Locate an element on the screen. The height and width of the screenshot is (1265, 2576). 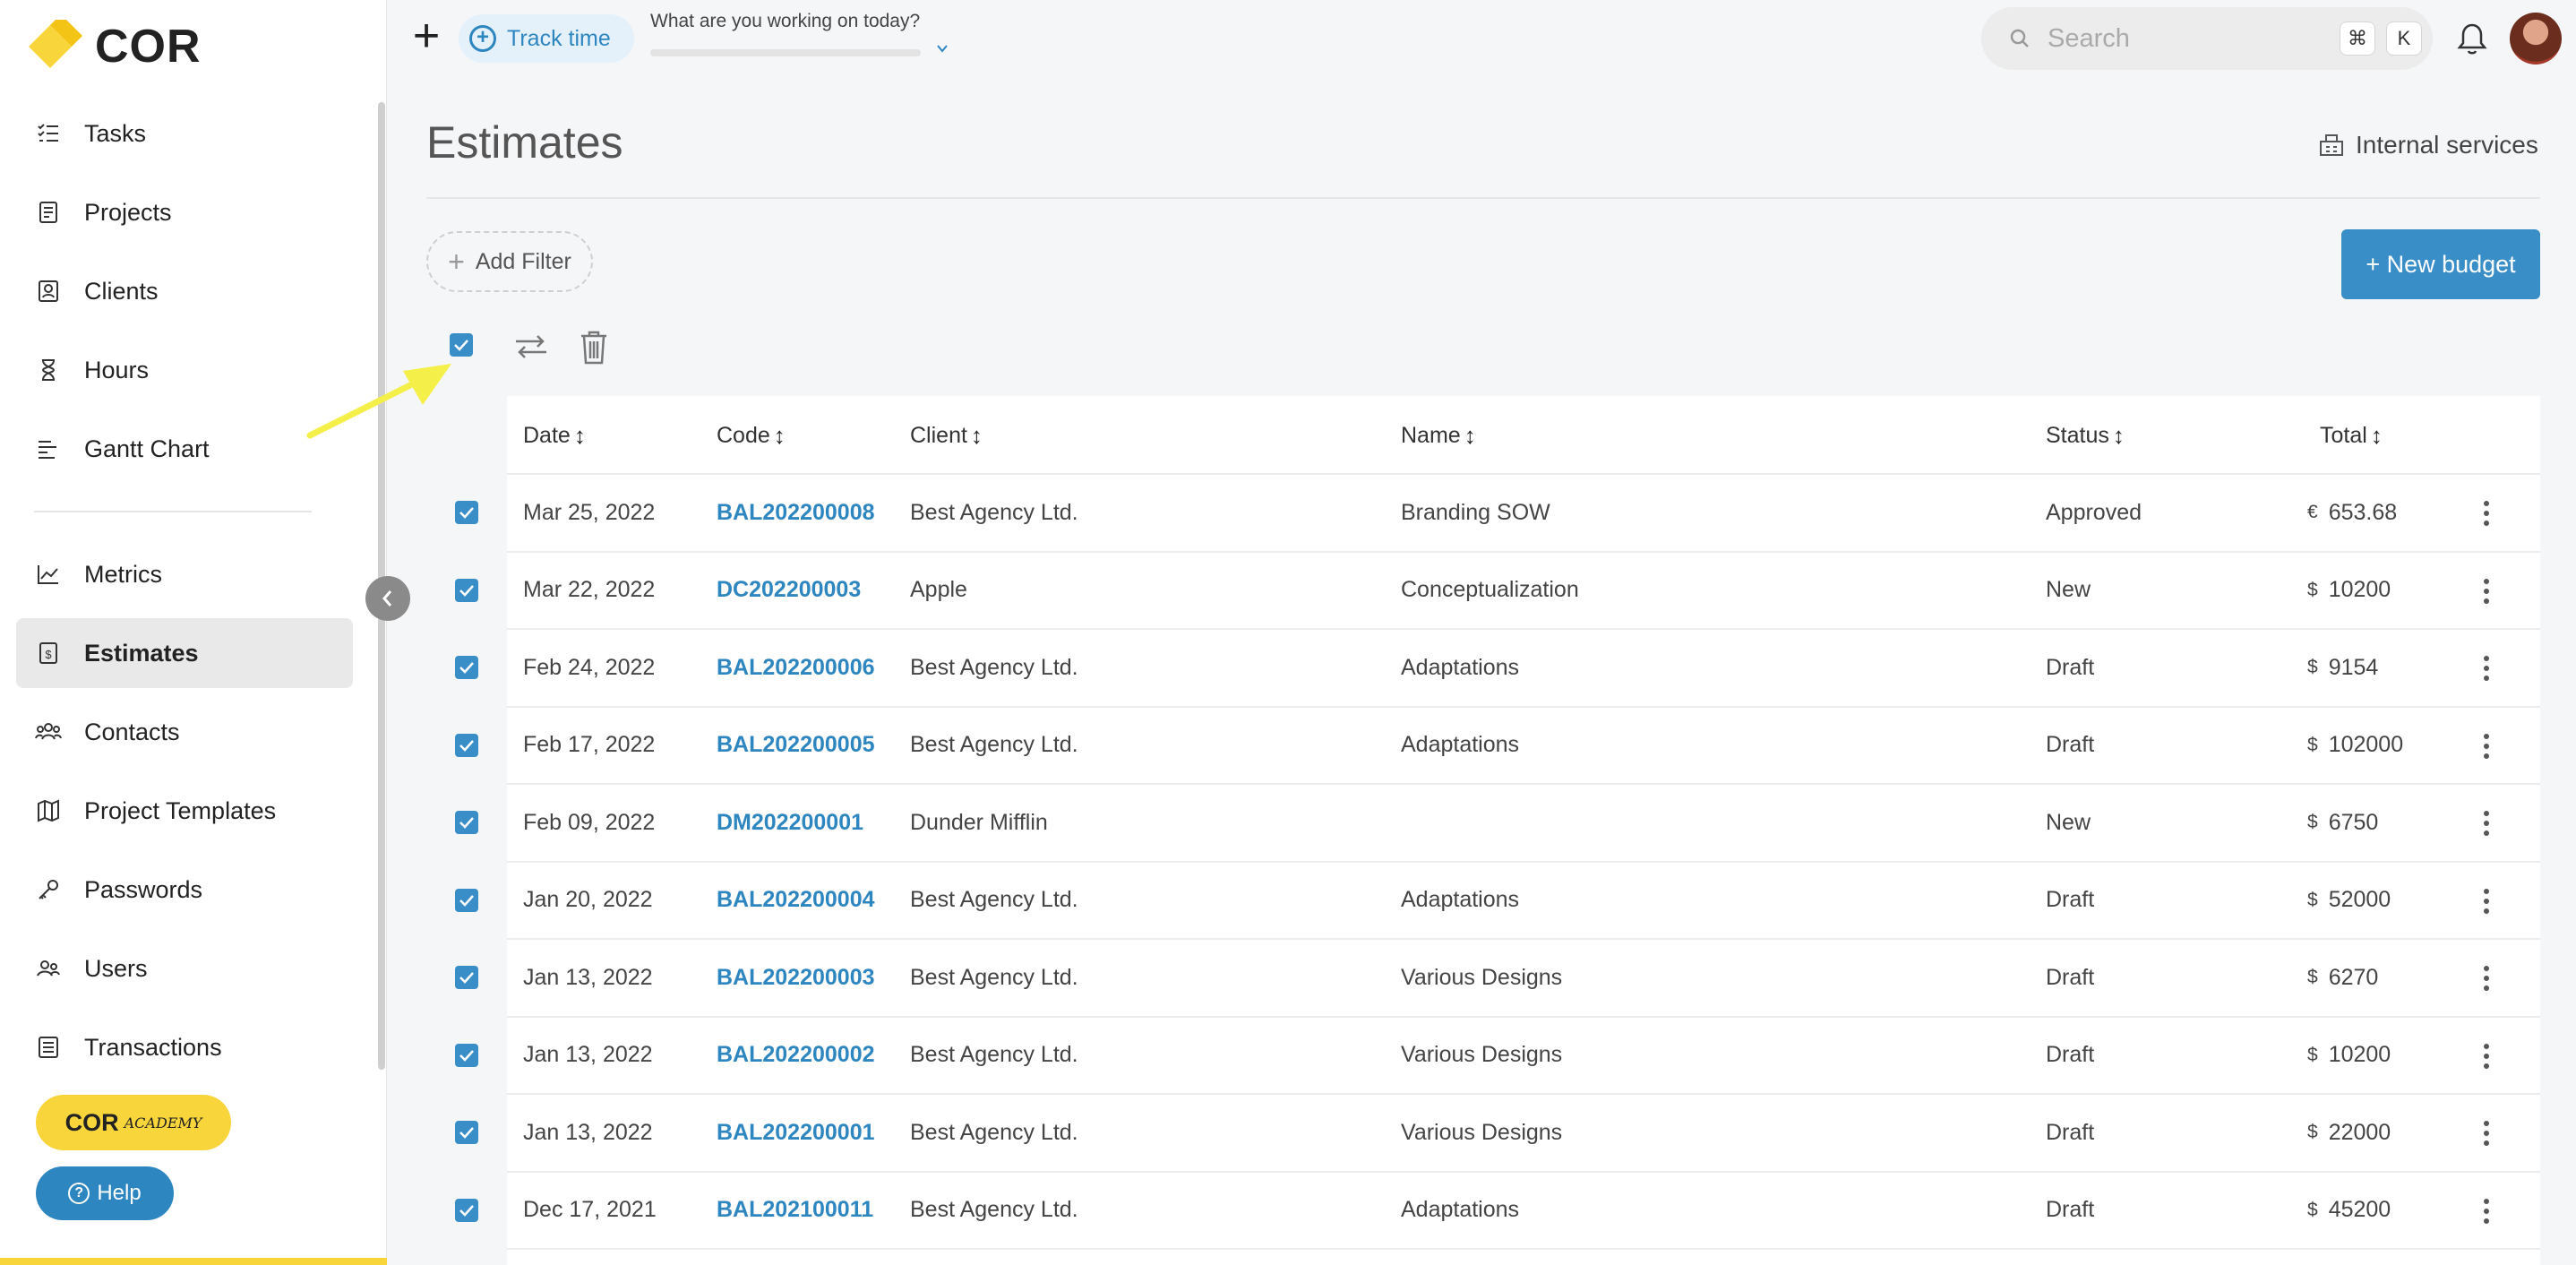
row-total: $6270 is located at coordinates (2342, 977).